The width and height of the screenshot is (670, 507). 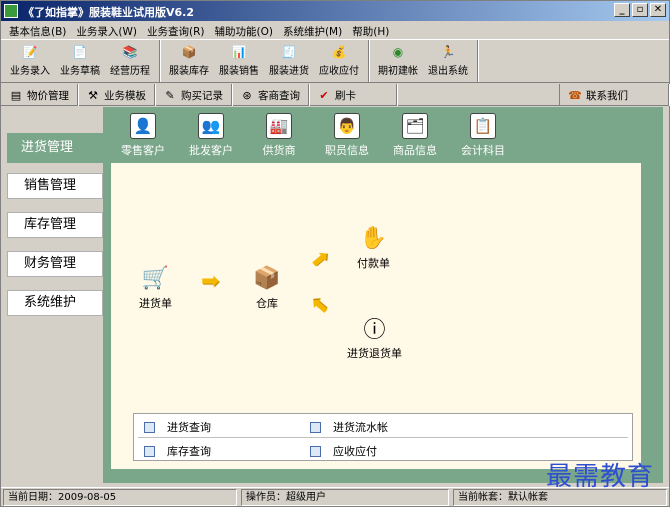 What do you see at coordinates (38, 30) in the screenshot?
I see `menu-basic-info: 基本信息(B)` at bounding box center [38, 30].